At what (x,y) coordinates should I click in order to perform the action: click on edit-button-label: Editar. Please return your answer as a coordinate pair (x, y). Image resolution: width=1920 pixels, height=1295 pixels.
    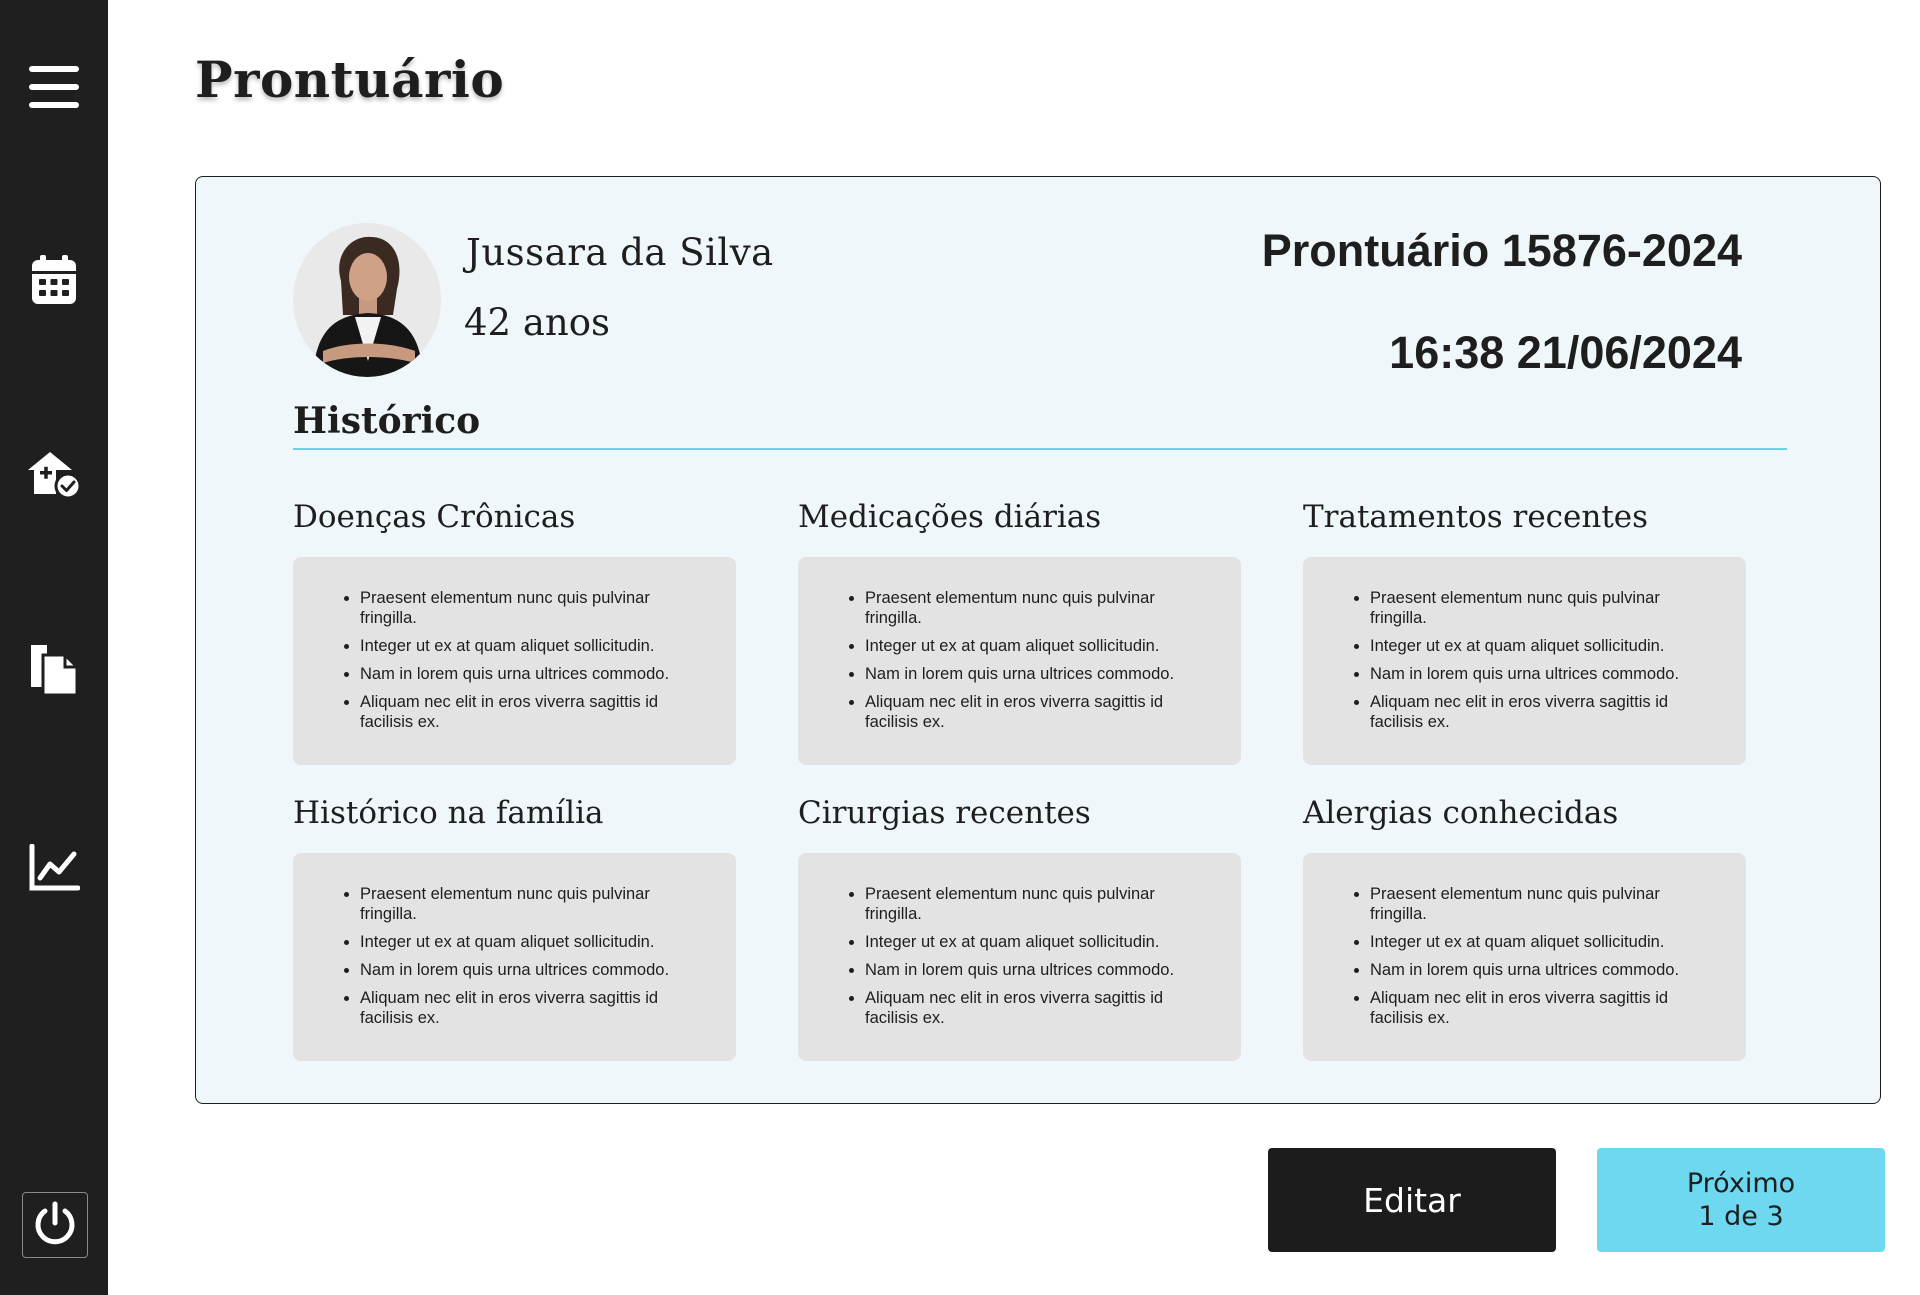
    Looking at the image, I should click on (1412, 1200).